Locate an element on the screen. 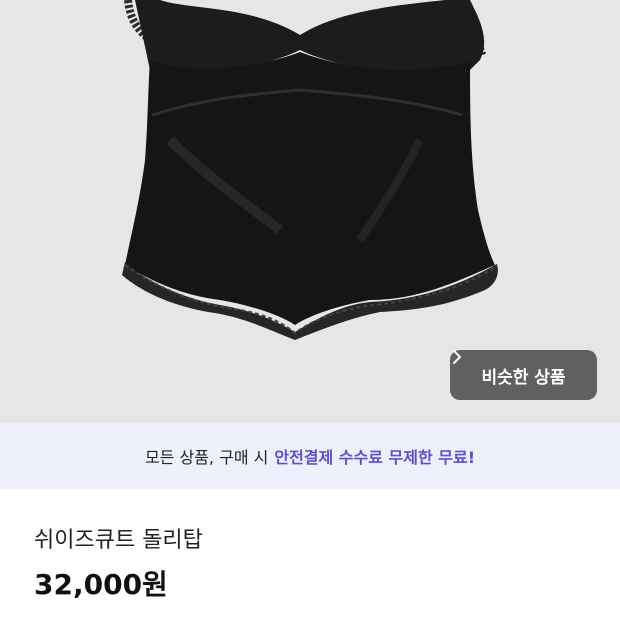 The height and width of the screenshot is (620, 620). similar-products-button: 비슷한 상품 is located at coordinates (523, 375).